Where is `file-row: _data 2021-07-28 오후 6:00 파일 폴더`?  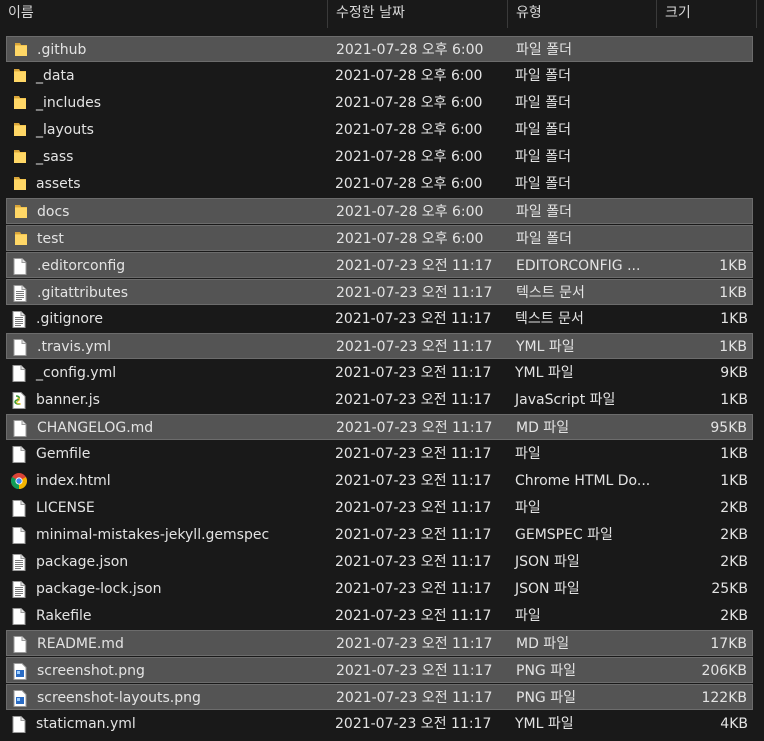
file-row: _data 2021-07-28 오후 6:00 파일 폴더 is located at coordinates (379, 76).